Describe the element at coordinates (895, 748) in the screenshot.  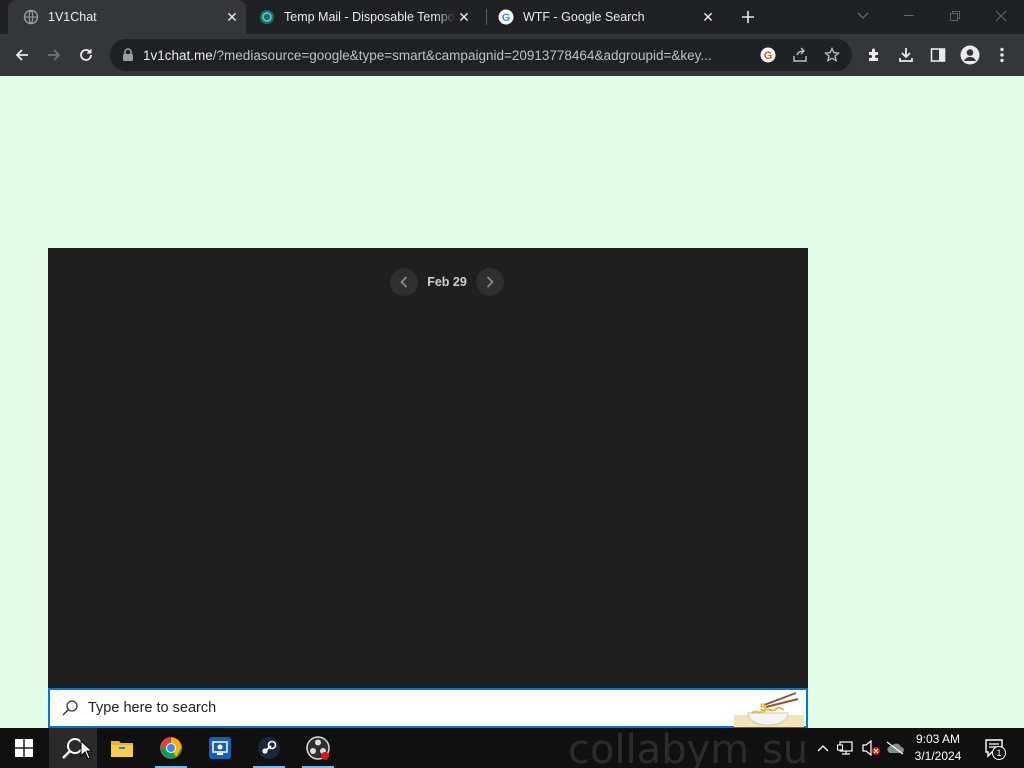
I see `onedrive-offline-icon` at that location.